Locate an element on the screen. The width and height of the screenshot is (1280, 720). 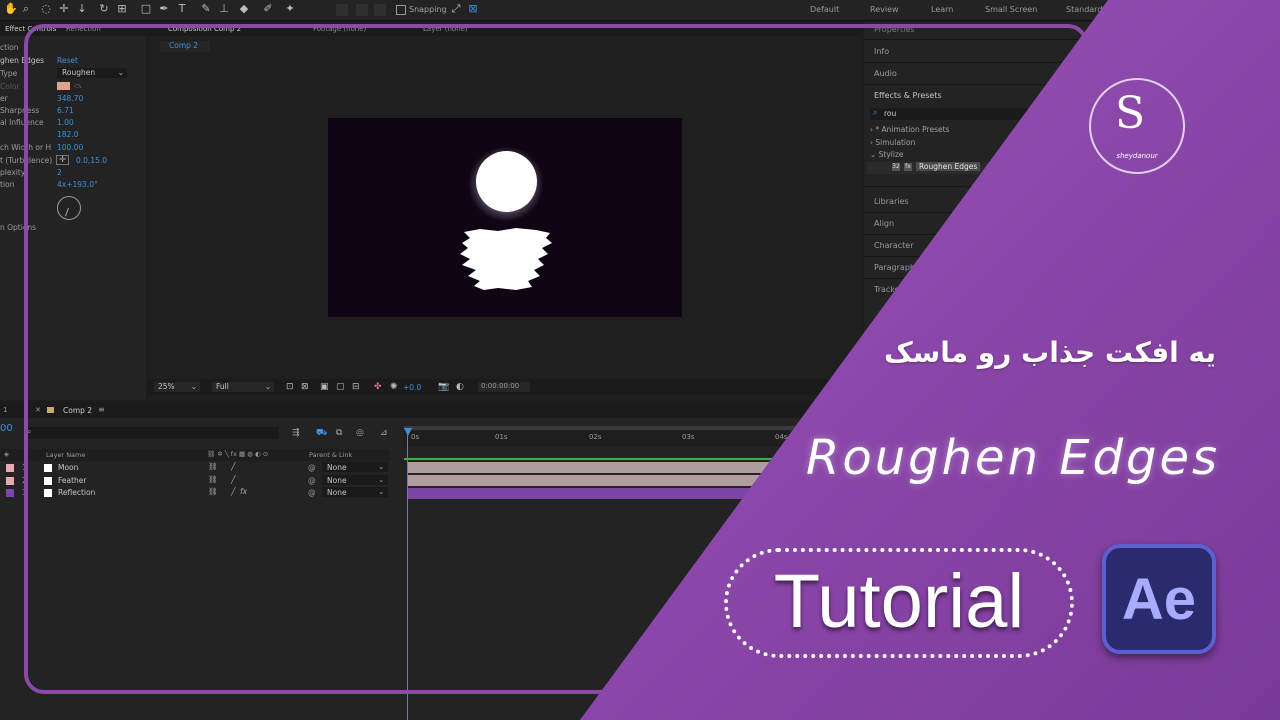
tutorial-label: Tutorial is located at coordinates (899, 601).